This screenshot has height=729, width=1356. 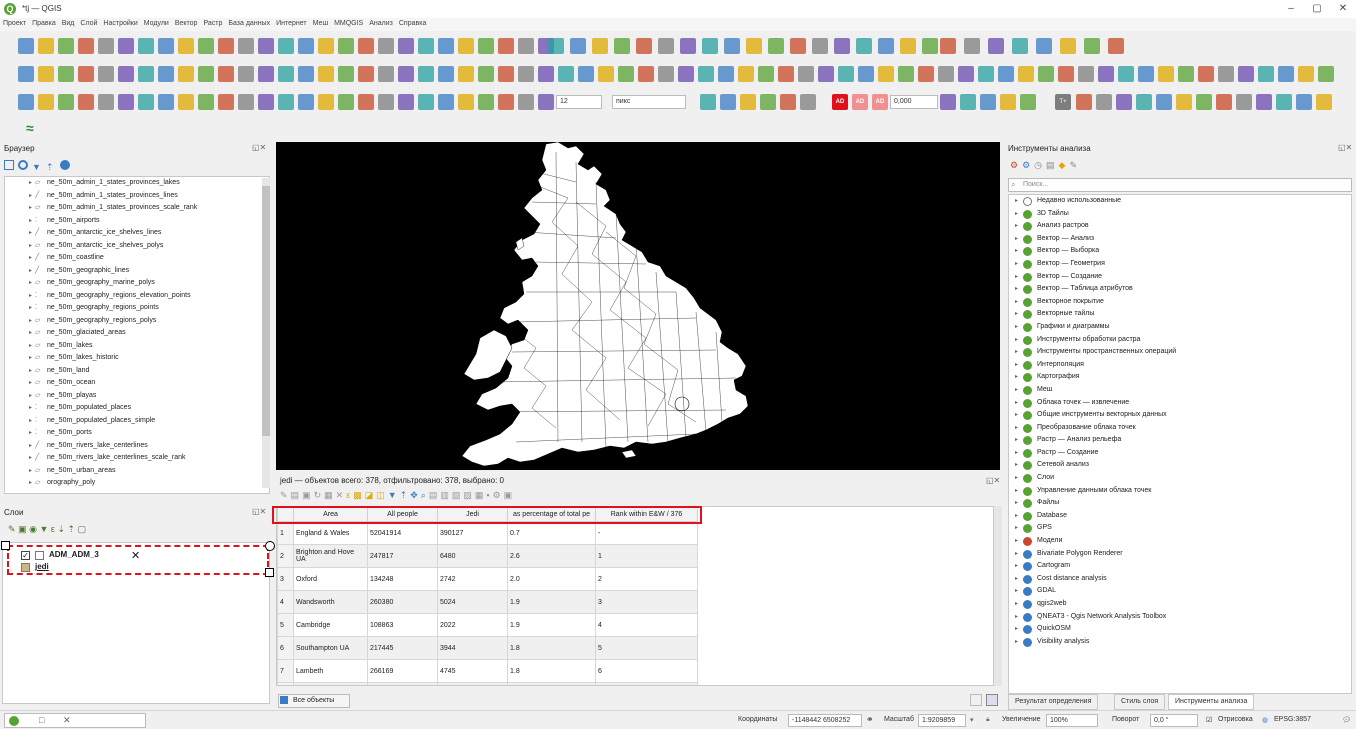 I want to click on toolbox-item: ▸ Сетевой анализ, so click(x=1180, y=465).